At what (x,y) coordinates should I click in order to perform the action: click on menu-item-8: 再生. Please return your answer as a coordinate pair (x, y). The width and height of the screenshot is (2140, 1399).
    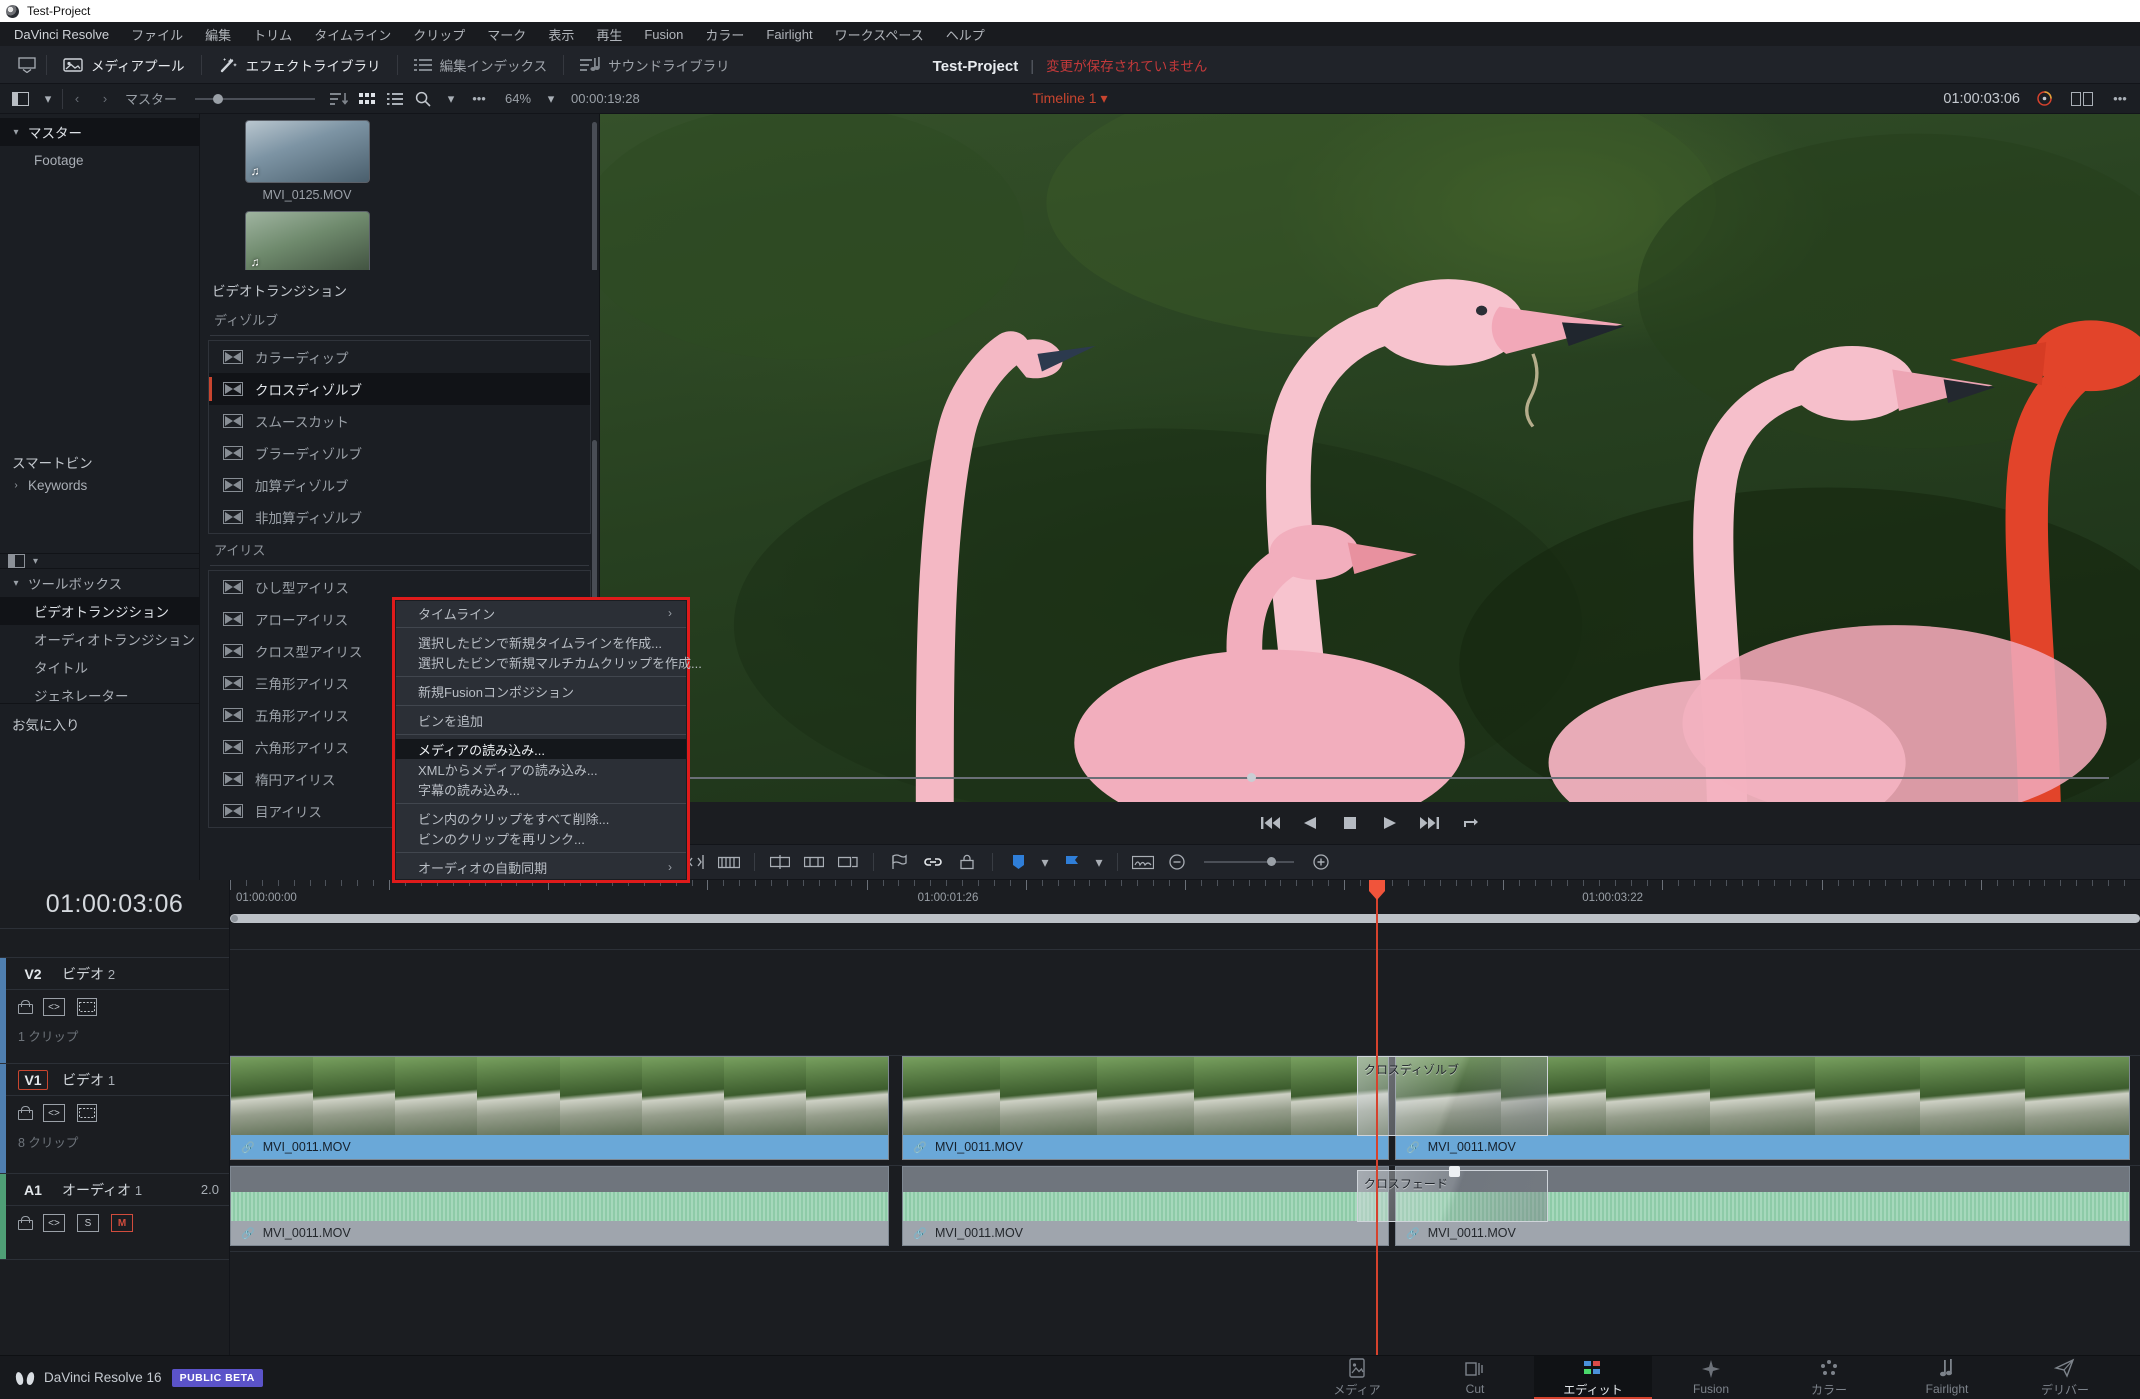
    Looking at the image, I should click on (609, 34).